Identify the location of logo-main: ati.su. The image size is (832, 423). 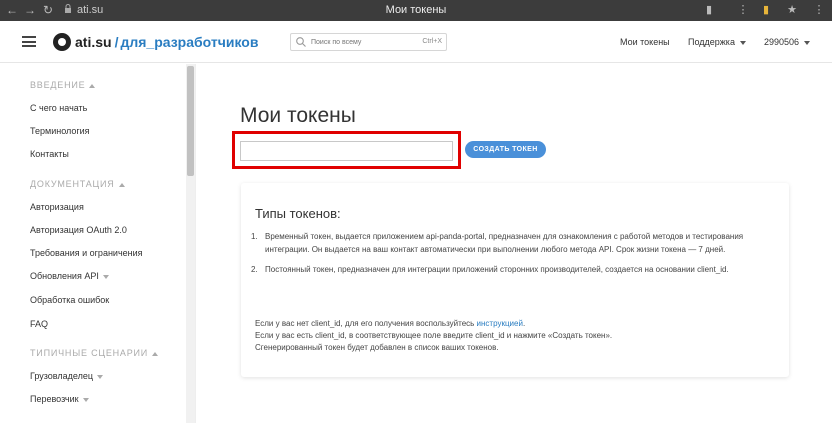
(93, 42).